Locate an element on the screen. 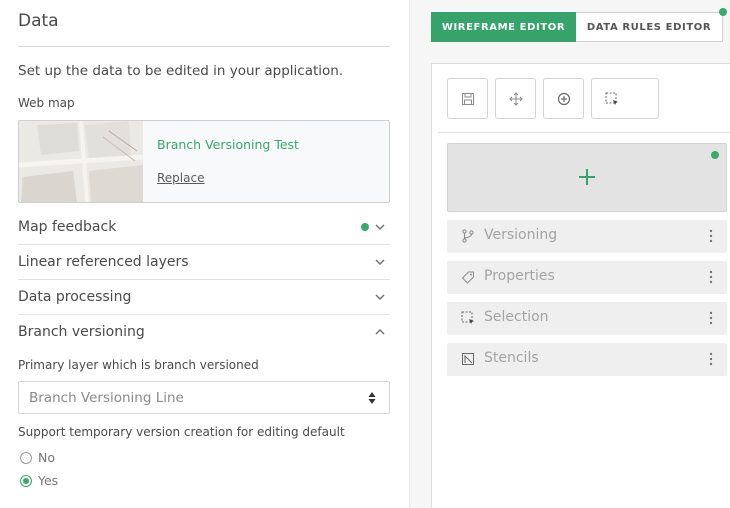 The height and width of the screenshot is (508, 730). add-circle-icon is located at coordinates (564, 99).